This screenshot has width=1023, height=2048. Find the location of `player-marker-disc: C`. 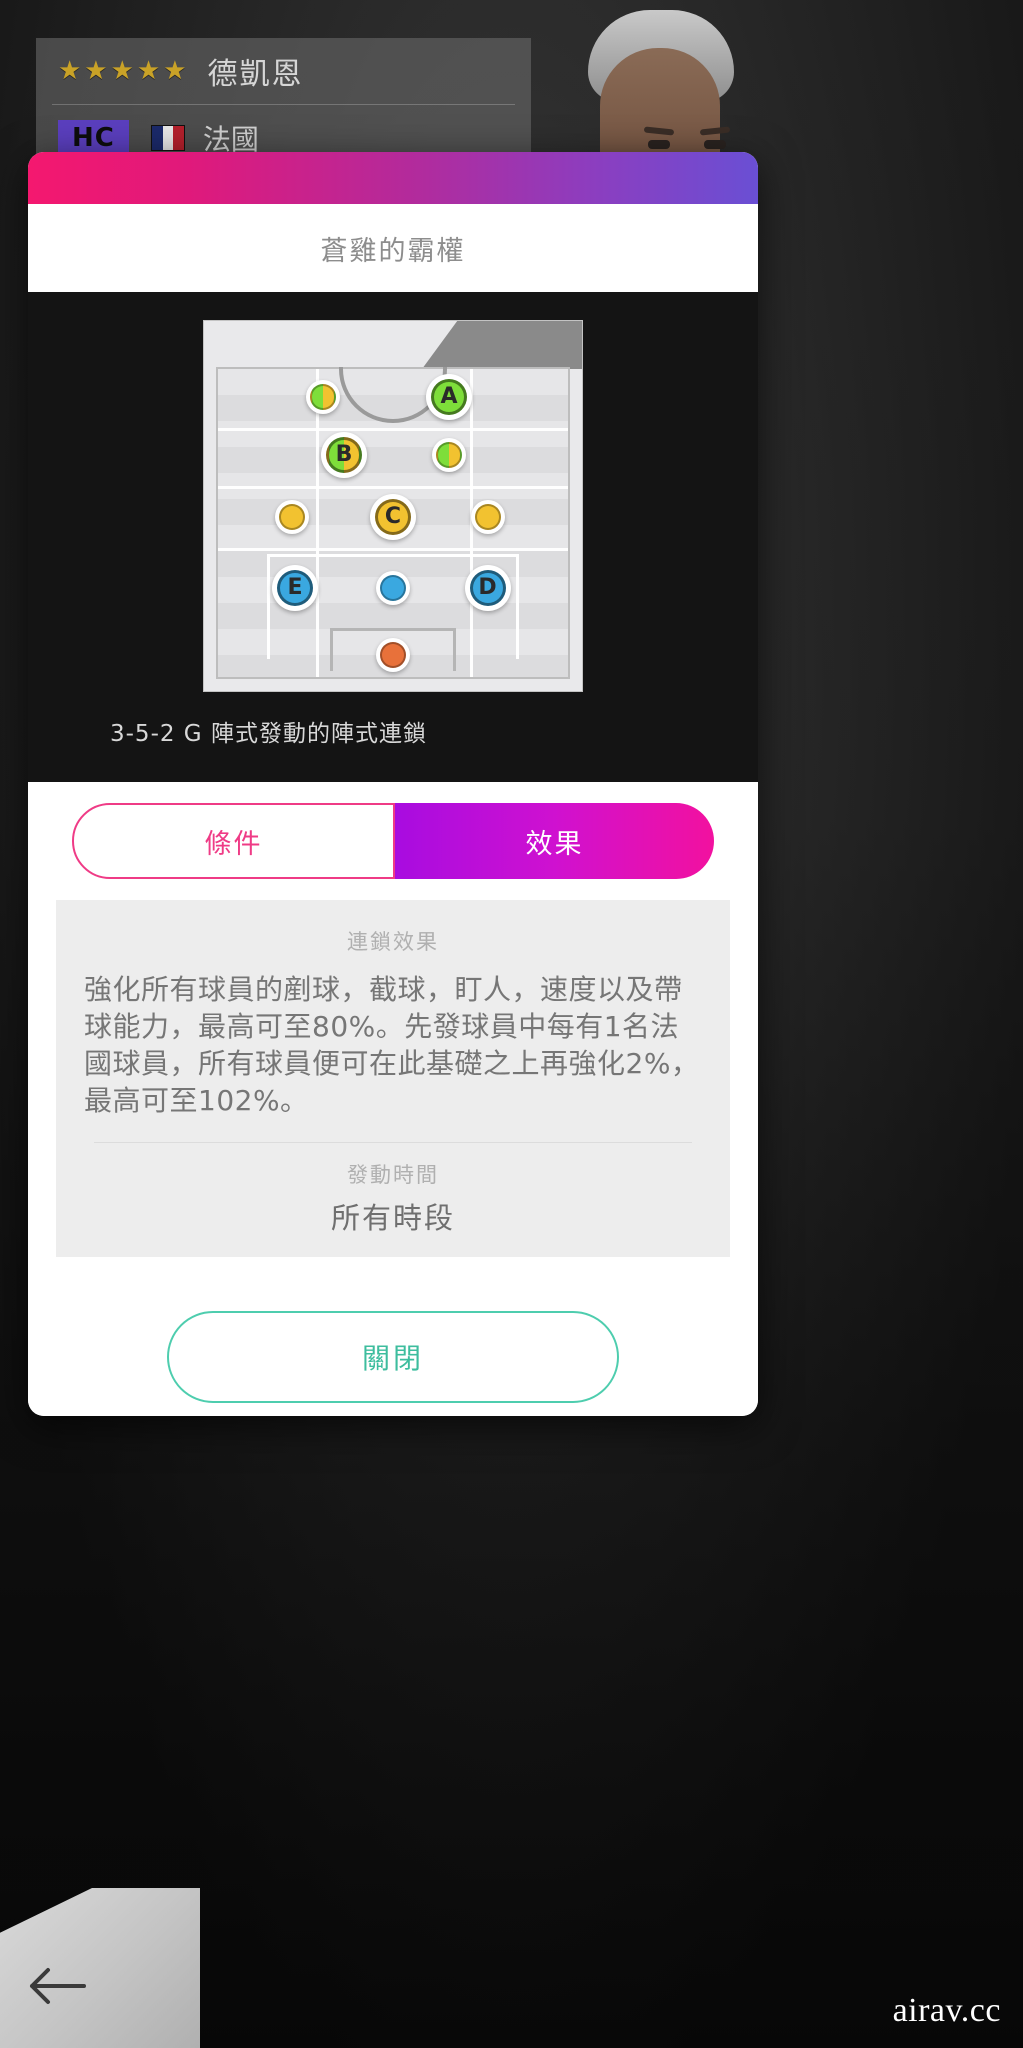

player-marker-disc: C is located at coordinates (393, 516).